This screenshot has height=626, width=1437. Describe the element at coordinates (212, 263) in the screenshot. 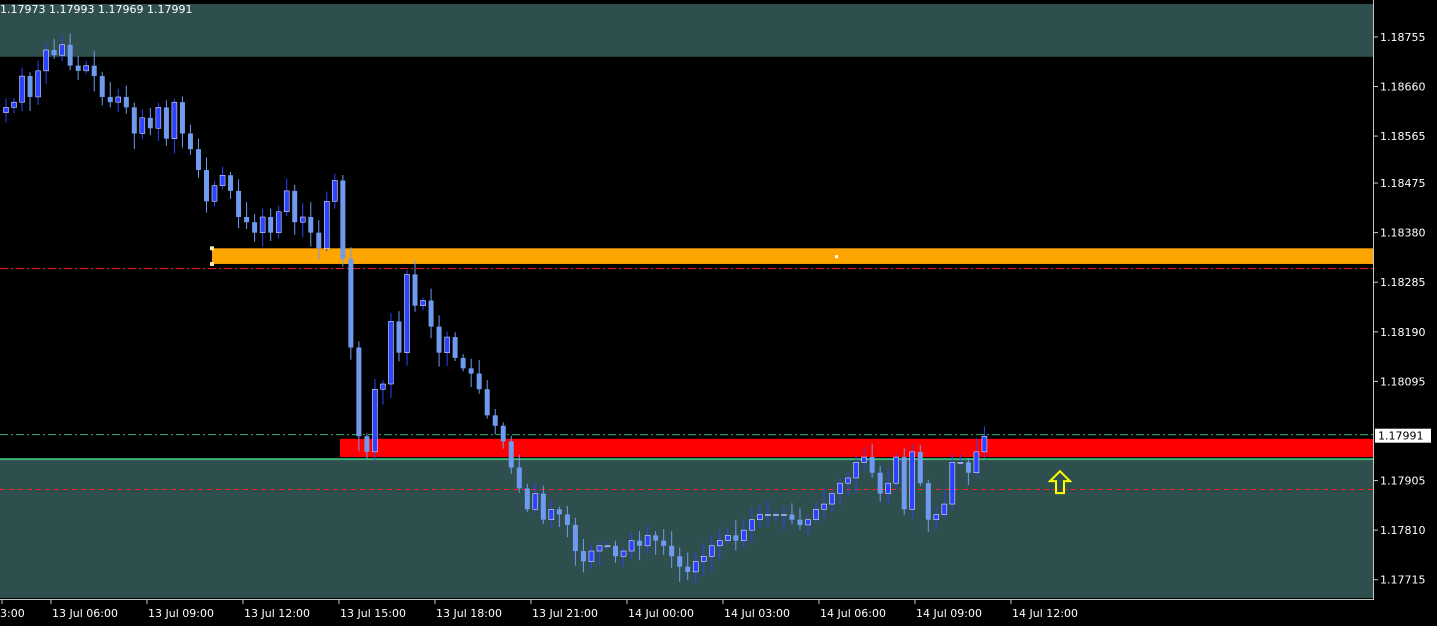

I see `zone-anchor-bottom` at that location.